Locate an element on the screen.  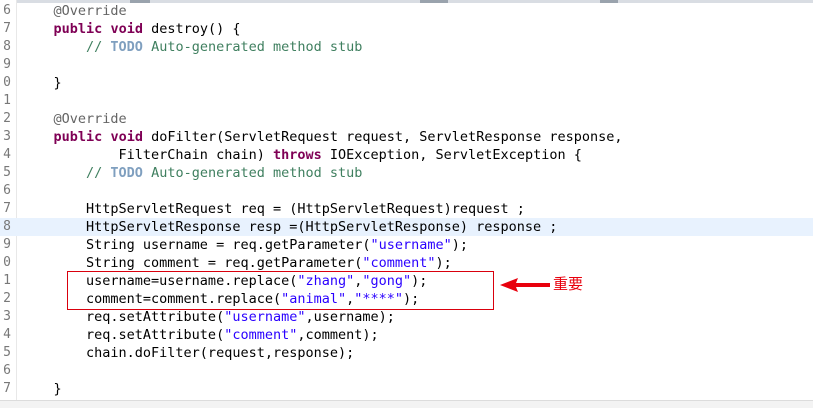
token: String username = req.getParameter( is located at coordinates (196, 245).